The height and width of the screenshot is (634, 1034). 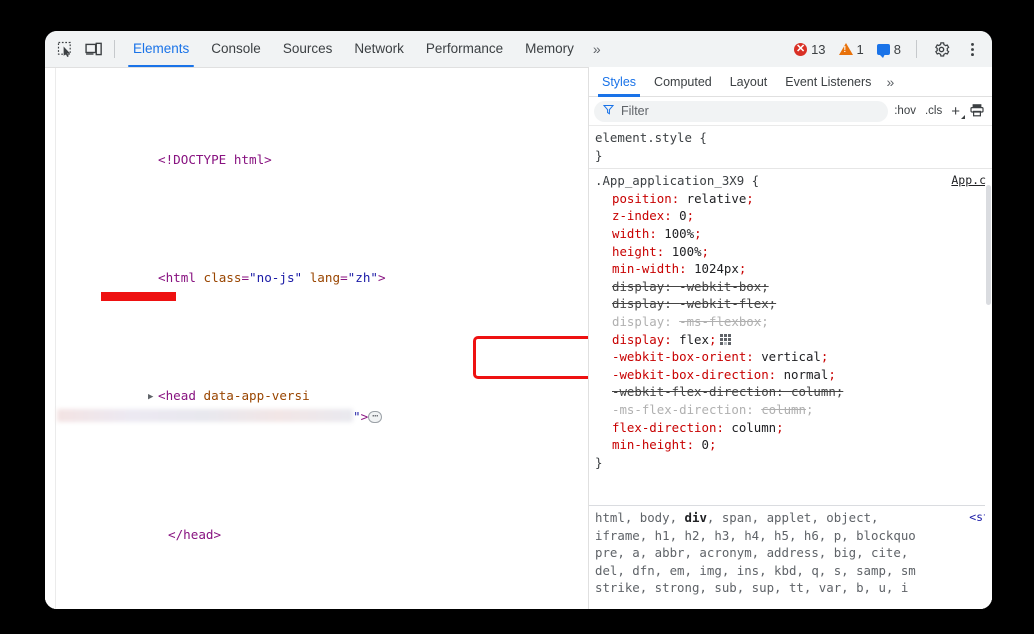 I want to click on prop-value-flex-direction: column, so click(x=753, y=427).